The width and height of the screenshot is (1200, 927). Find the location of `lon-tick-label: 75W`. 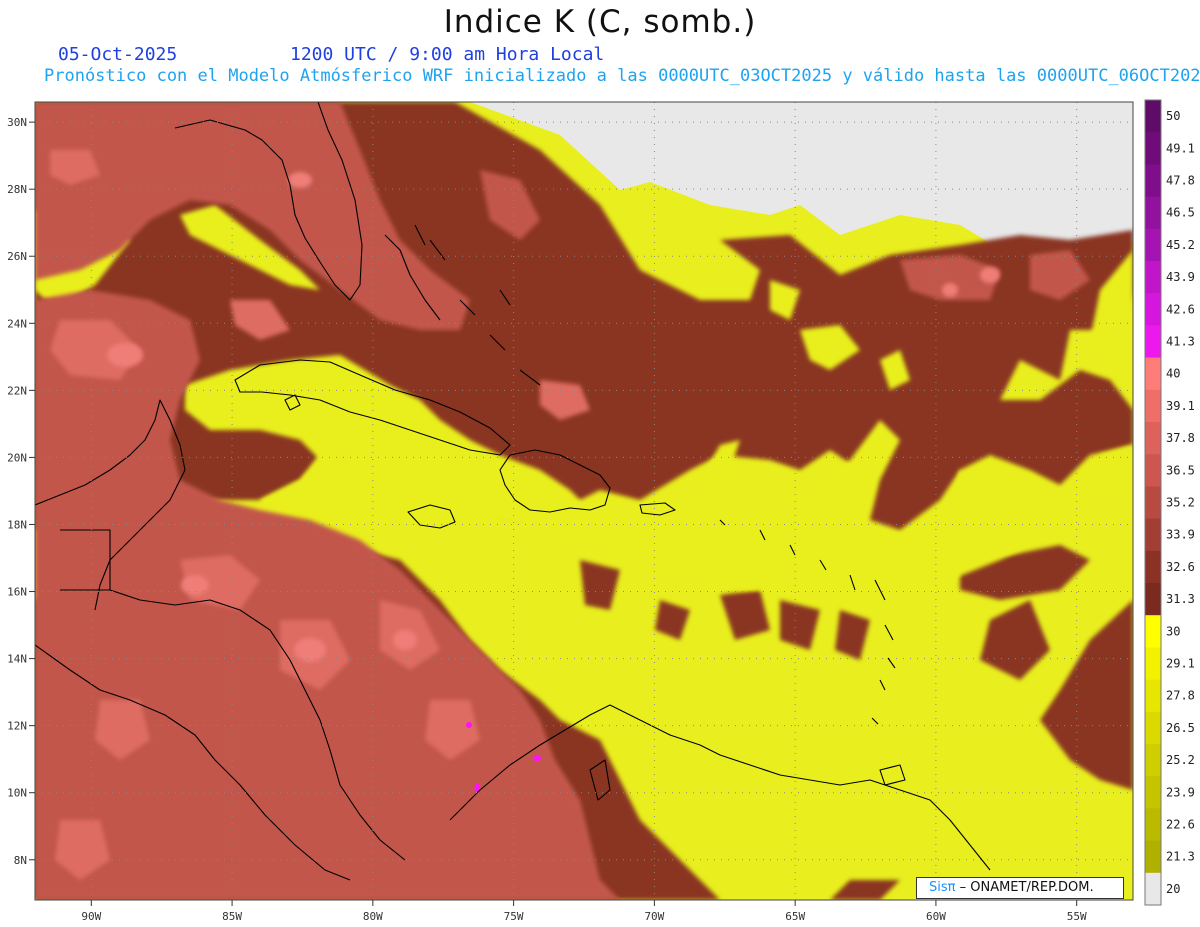

lon-tick-label: 75W is located at coordinates (514, 916).